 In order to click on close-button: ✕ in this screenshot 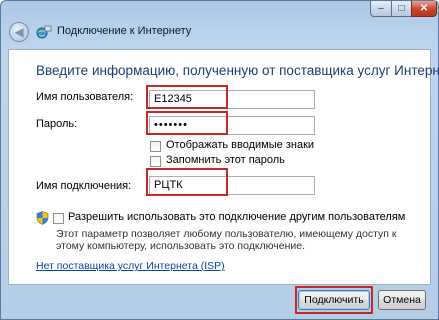, I will do `click(424, 9)`.